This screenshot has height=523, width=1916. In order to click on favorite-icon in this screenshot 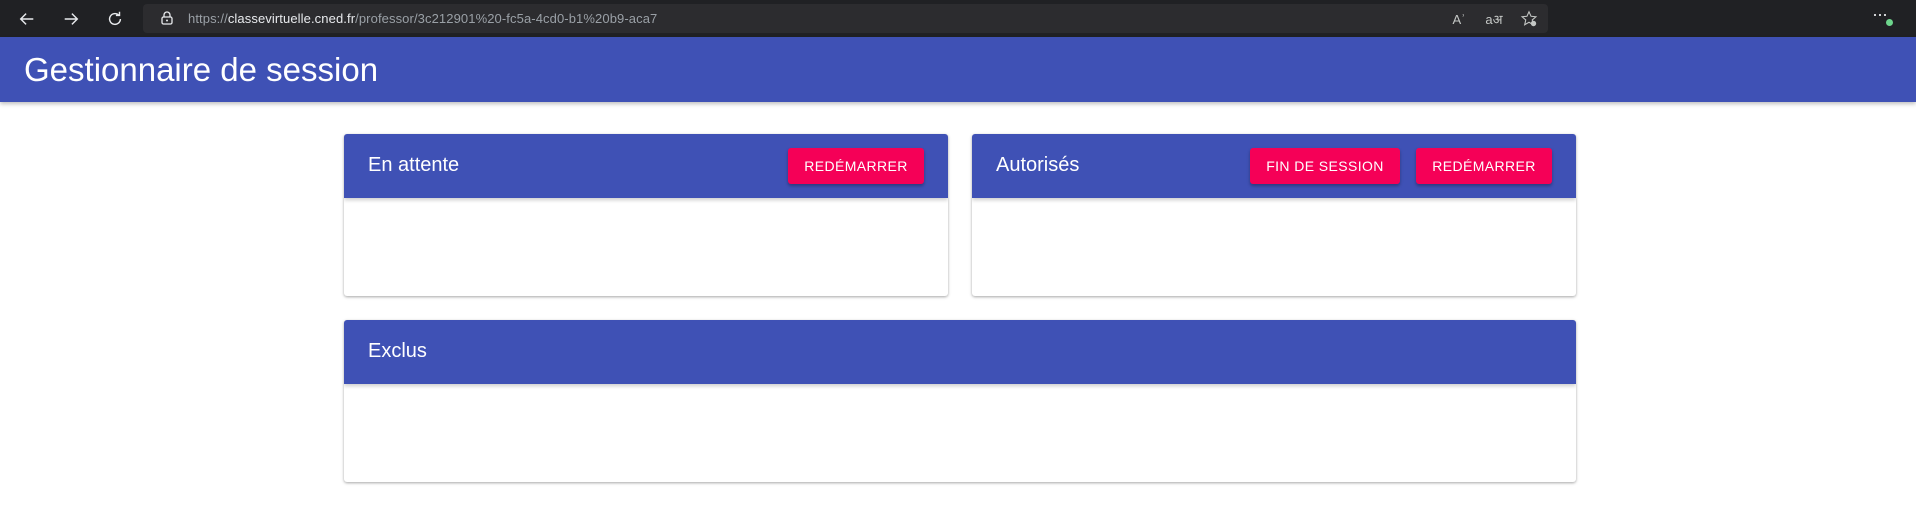, I will do `click(1529, 19)`.